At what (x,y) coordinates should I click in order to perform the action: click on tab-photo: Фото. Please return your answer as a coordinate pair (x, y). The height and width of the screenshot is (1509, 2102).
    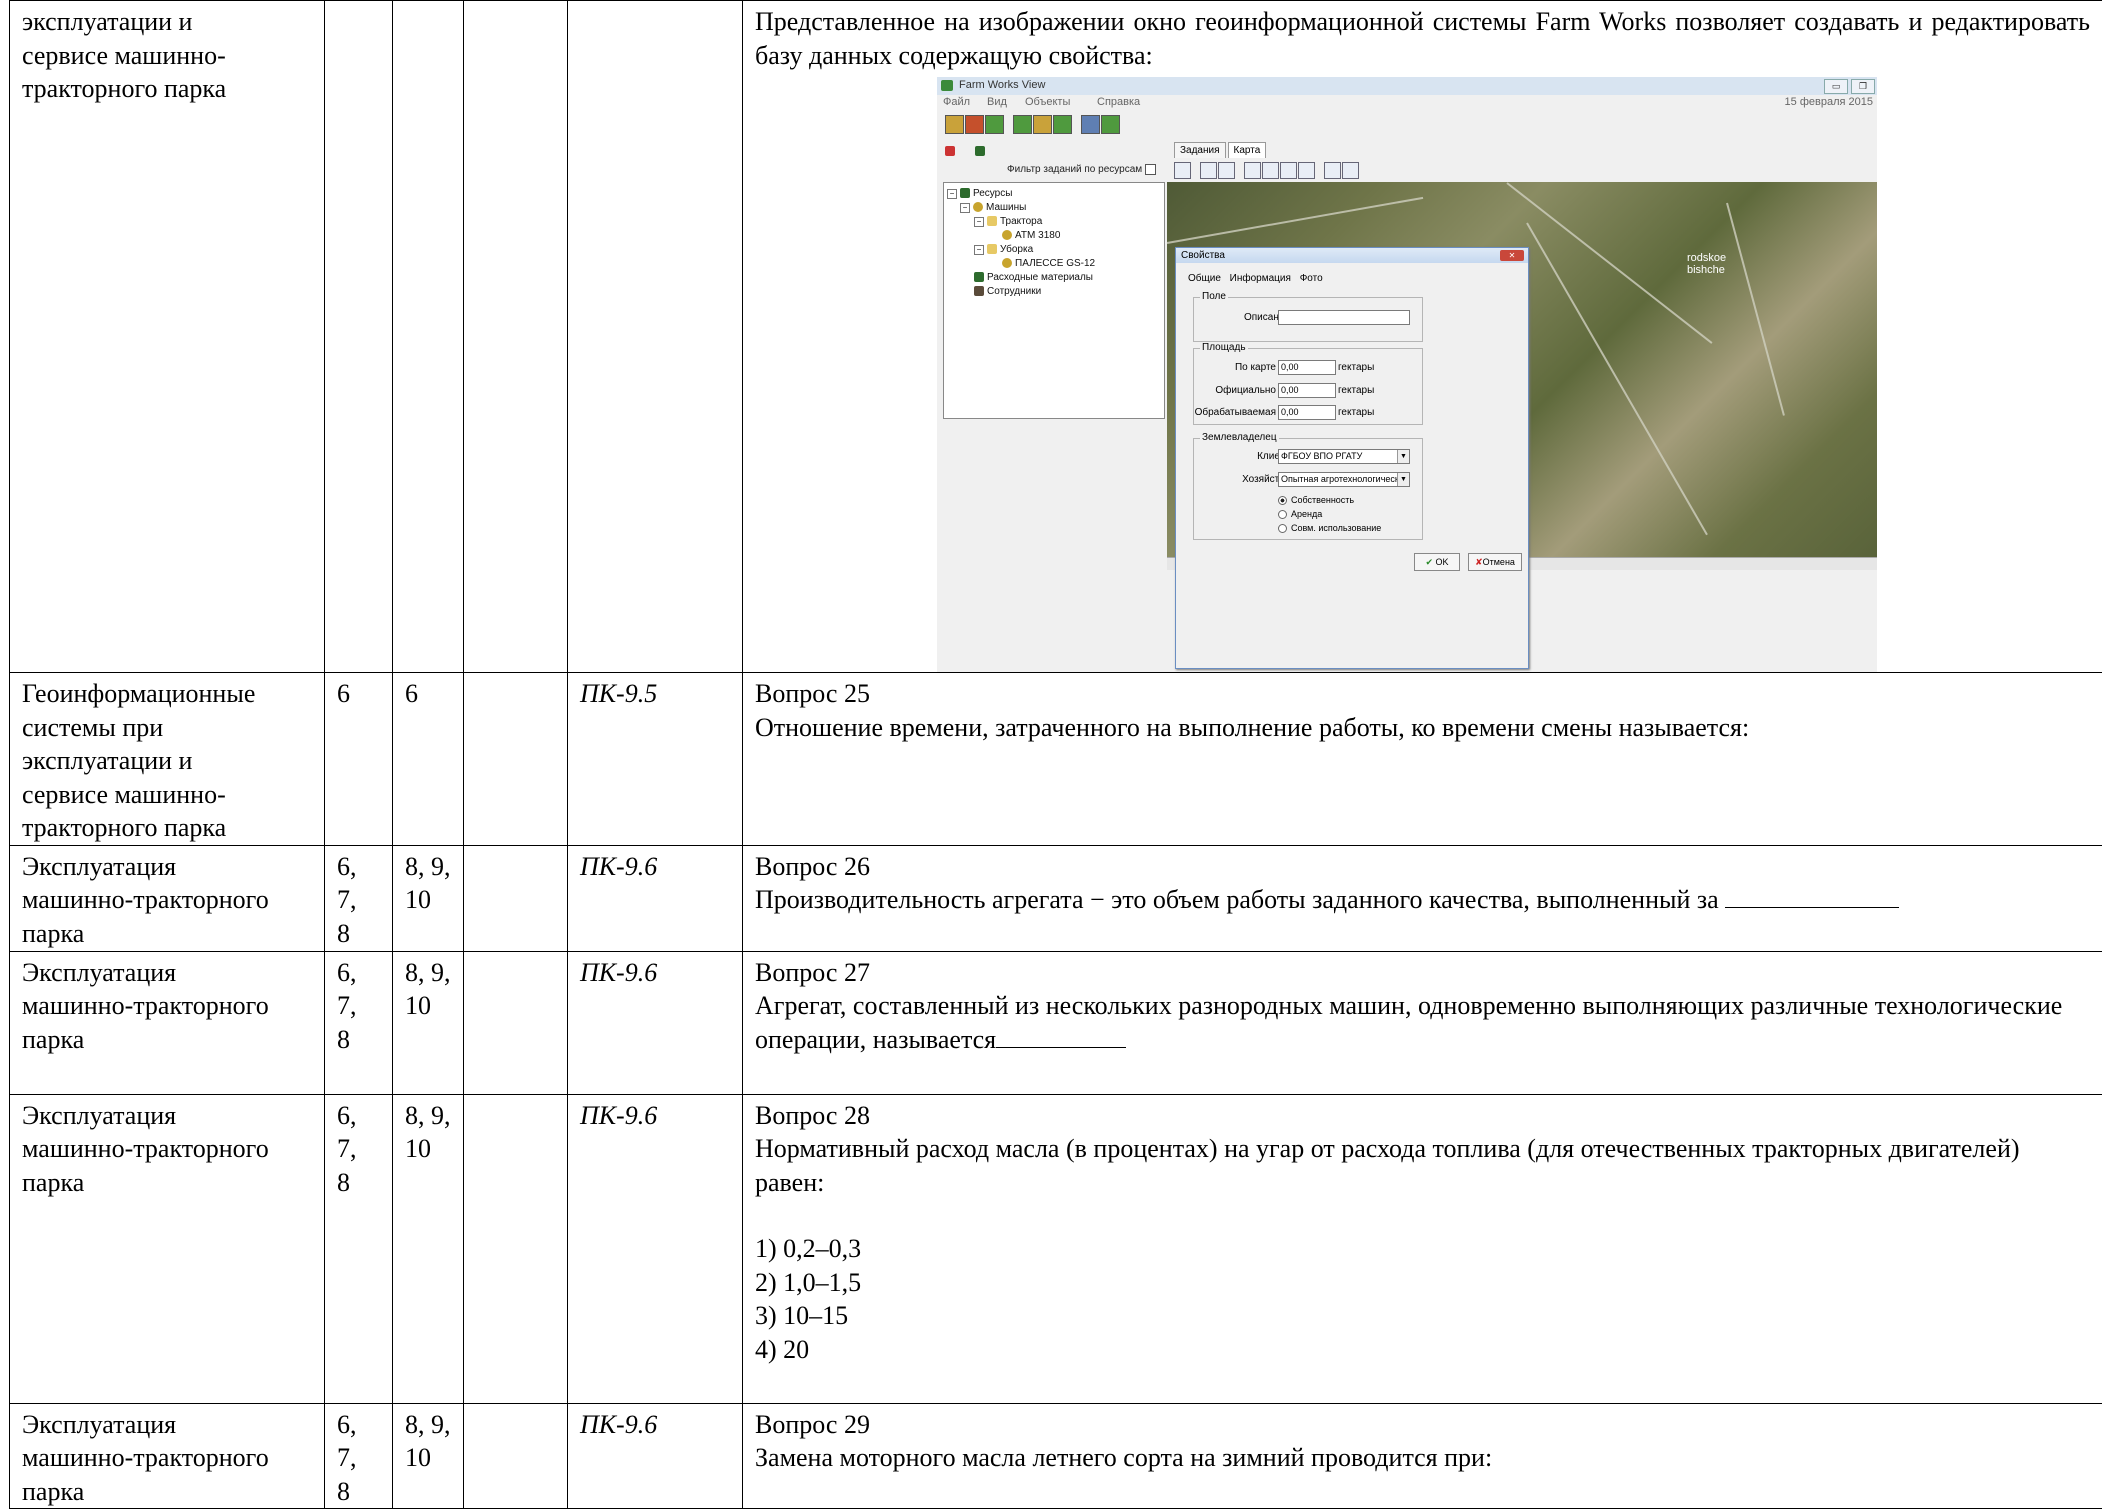
    Looking at the image, I should click on (1311, 278).